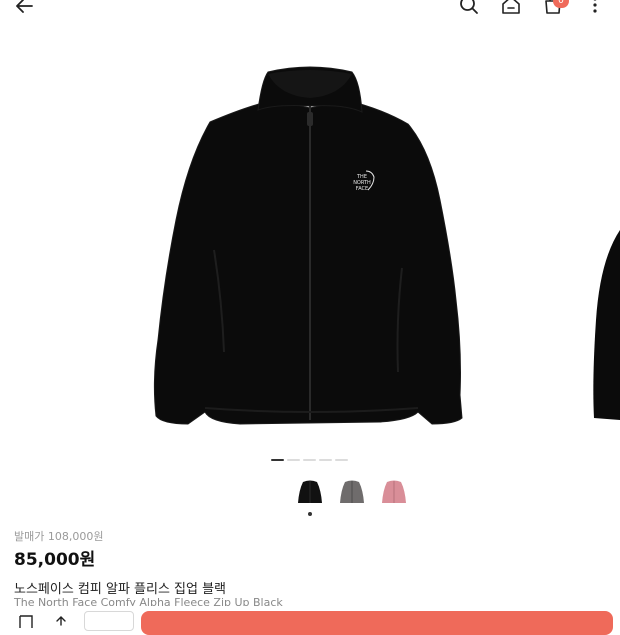 The image size is (620, 635). What do you see at coordinates (362, 189) in the screenshot?
I see `svg-text: FACE` at bounding box center [362, 189].